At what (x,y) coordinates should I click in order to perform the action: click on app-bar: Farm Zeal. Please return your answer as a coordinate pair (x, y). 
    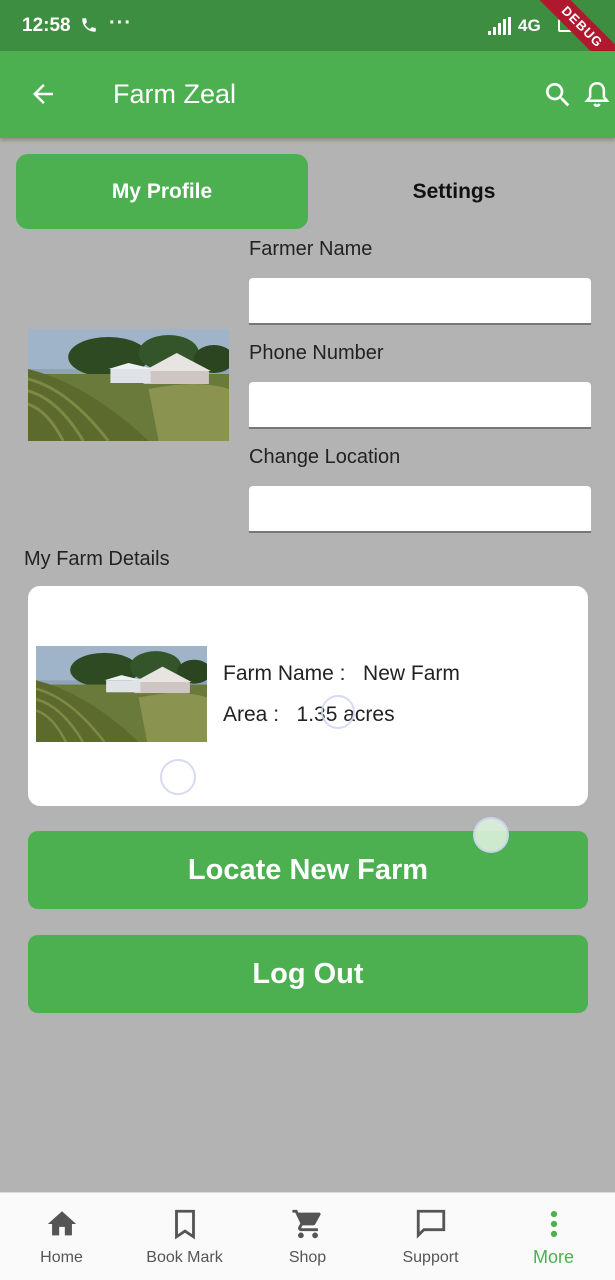
    Looking at the image, I should click on (307, 94).